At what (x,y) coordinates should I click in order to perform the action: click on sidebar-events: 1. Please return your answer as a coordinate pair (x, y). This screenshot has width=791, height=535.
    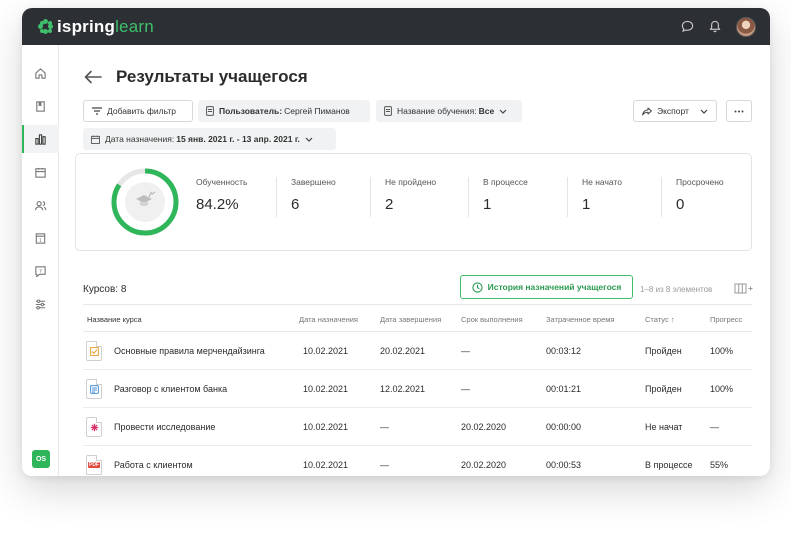
    Looking at the image, I should click on (40, 238).